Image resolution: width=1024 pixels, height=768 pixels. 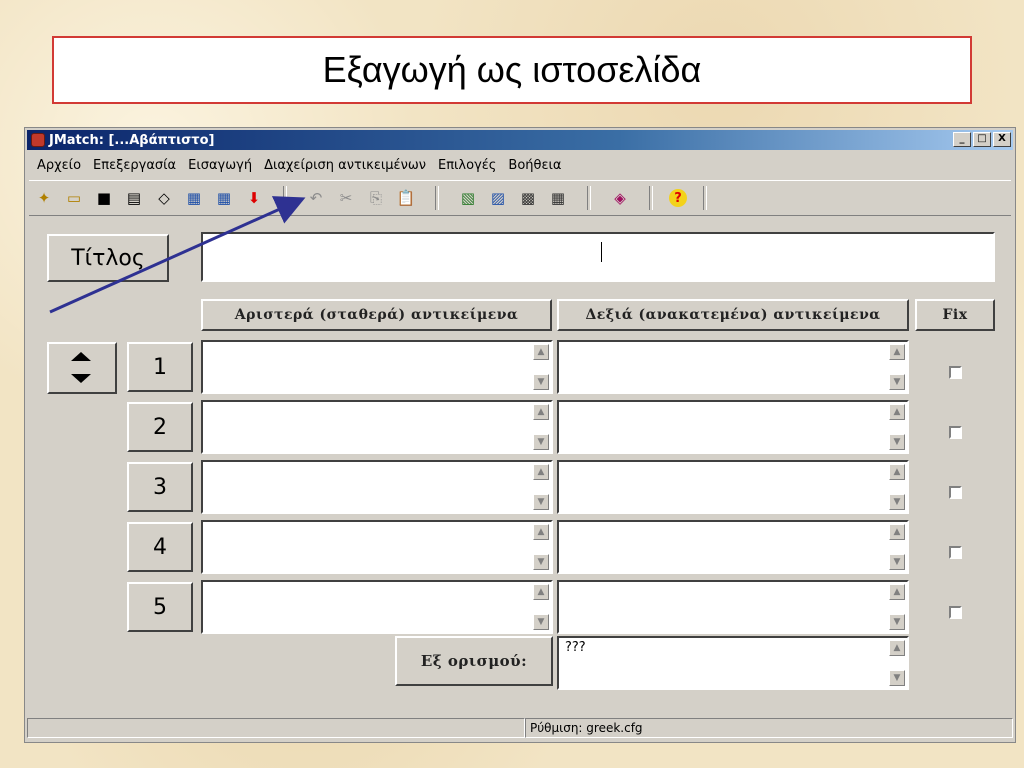 What do you see at coordinates (160, 547) in the screenshot?
I see `row-number-button: 4` at bounding box center [160, 547].